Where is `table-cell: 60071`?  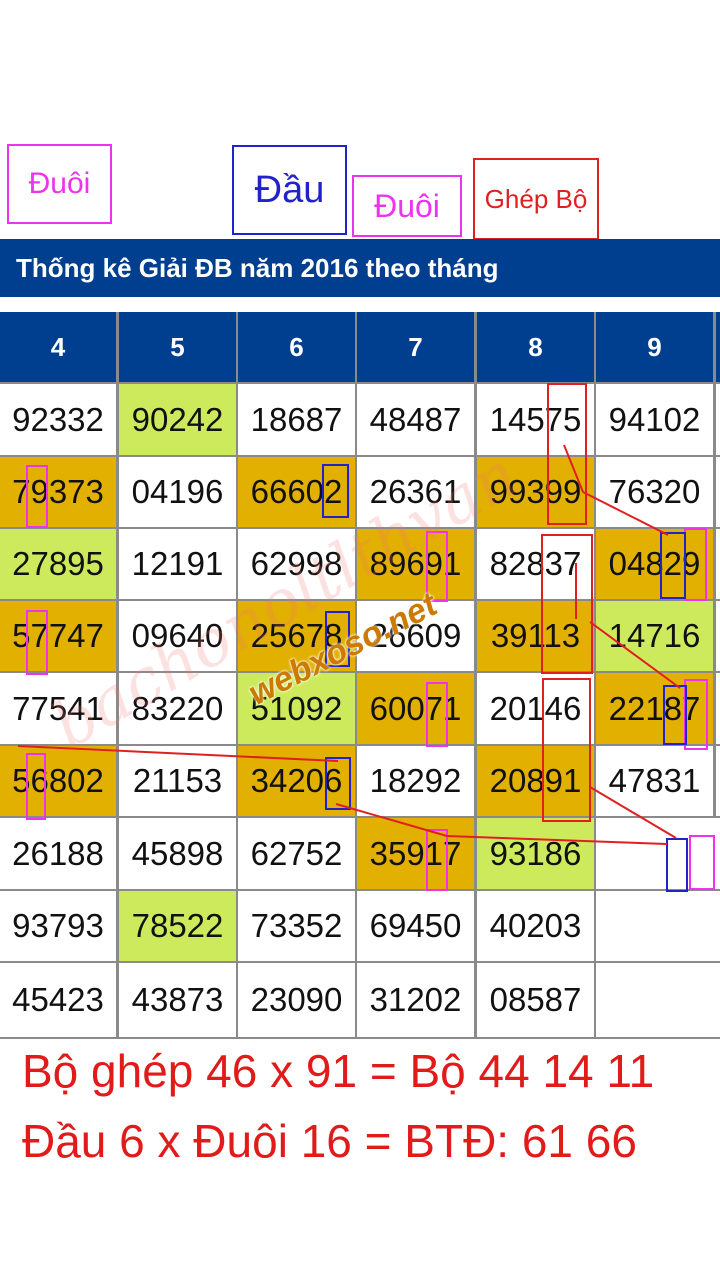 table-cell: 60071 is located at coordinates (415, 708).